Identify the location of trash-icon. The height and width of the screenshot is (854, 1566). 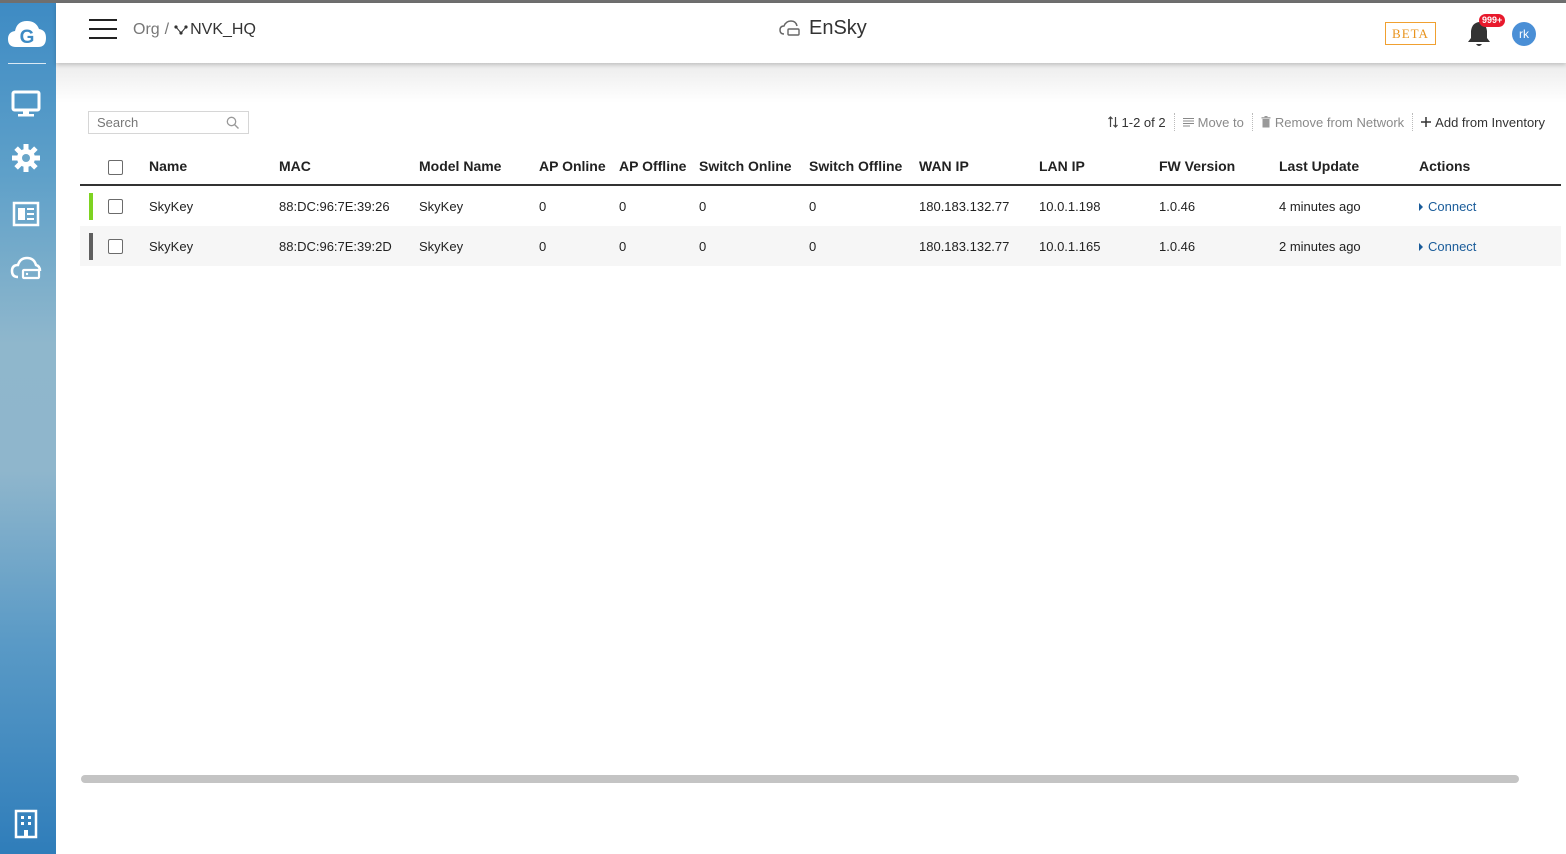
(1266, 122).